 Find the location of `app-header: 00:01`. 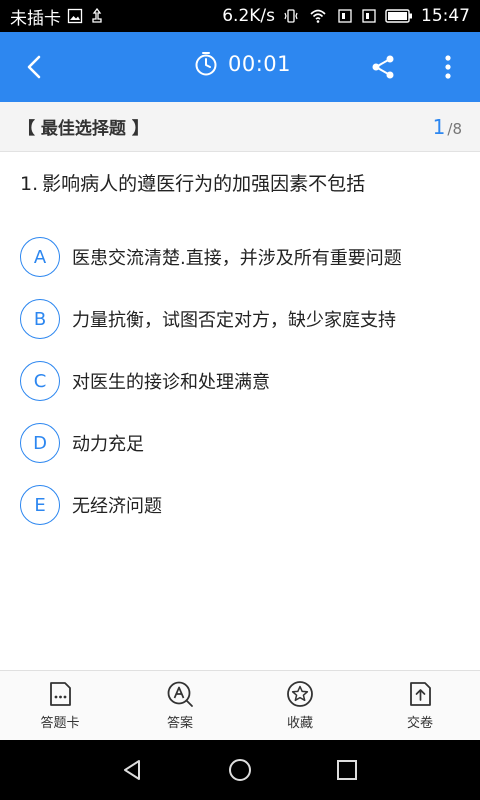

app-header: 00:01 is located at coordinates (240, 67).